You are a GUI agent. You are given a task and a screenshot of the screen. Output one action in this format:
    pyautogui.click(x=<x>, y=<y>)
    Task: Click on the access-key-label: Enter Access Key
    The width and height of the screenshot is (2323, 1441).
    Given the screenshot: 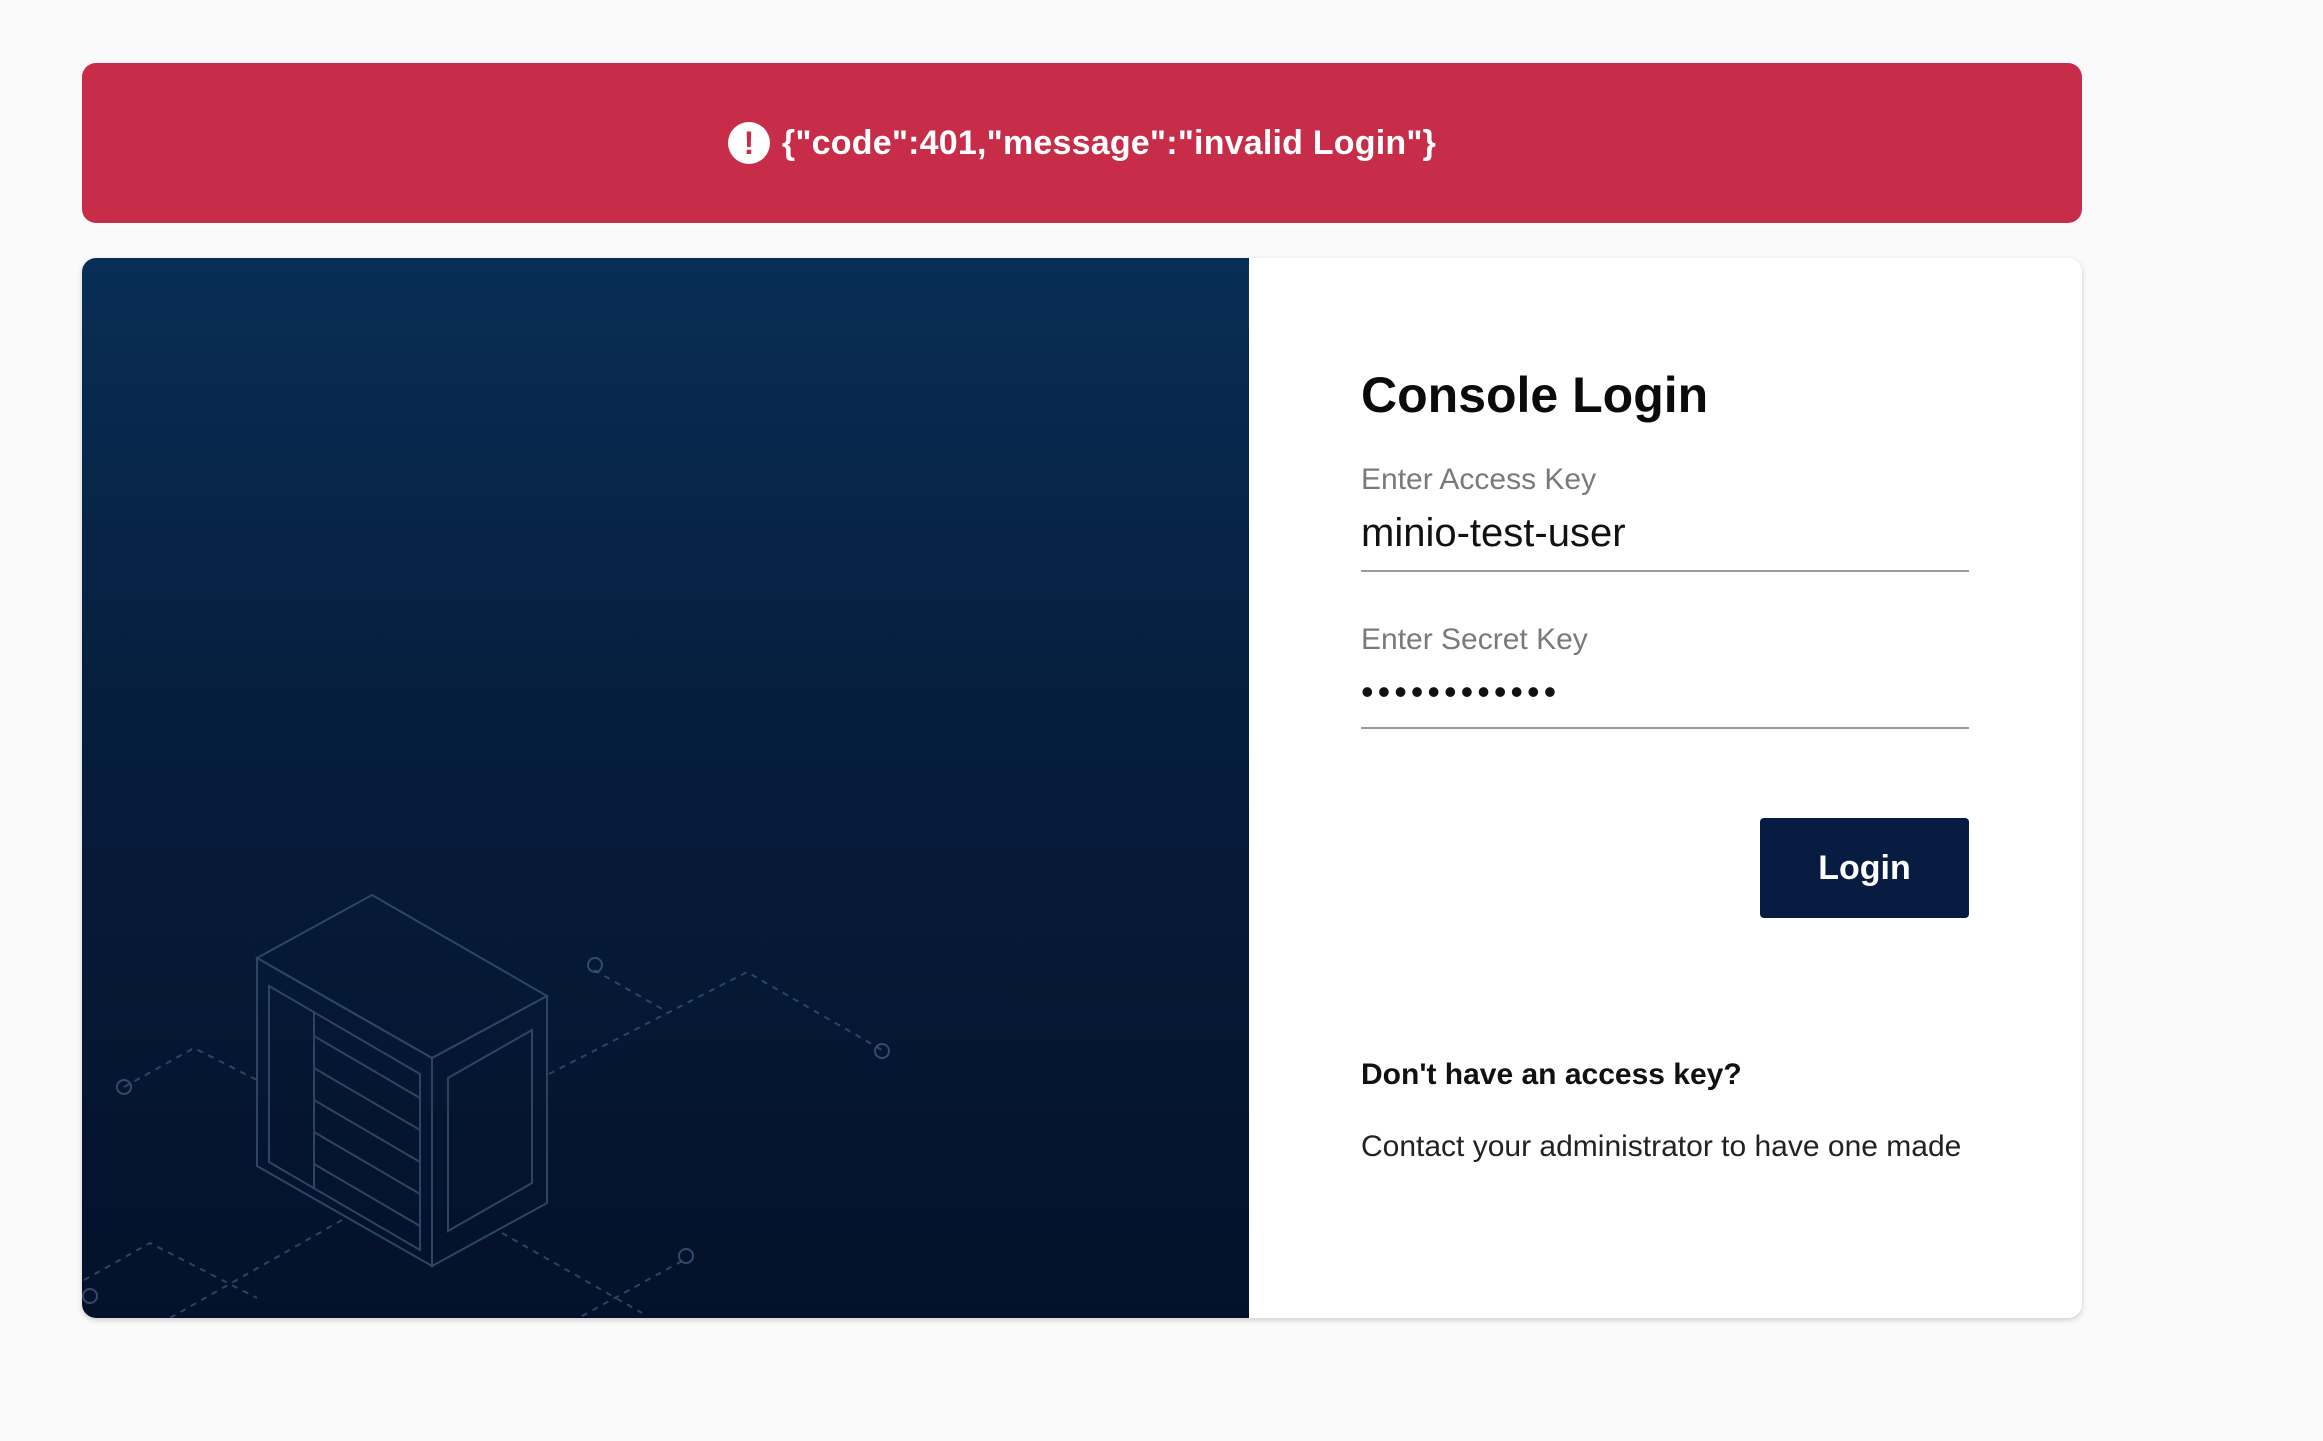 What is the action you would take?
    pyautogui.click(x=1479, y=479)
    